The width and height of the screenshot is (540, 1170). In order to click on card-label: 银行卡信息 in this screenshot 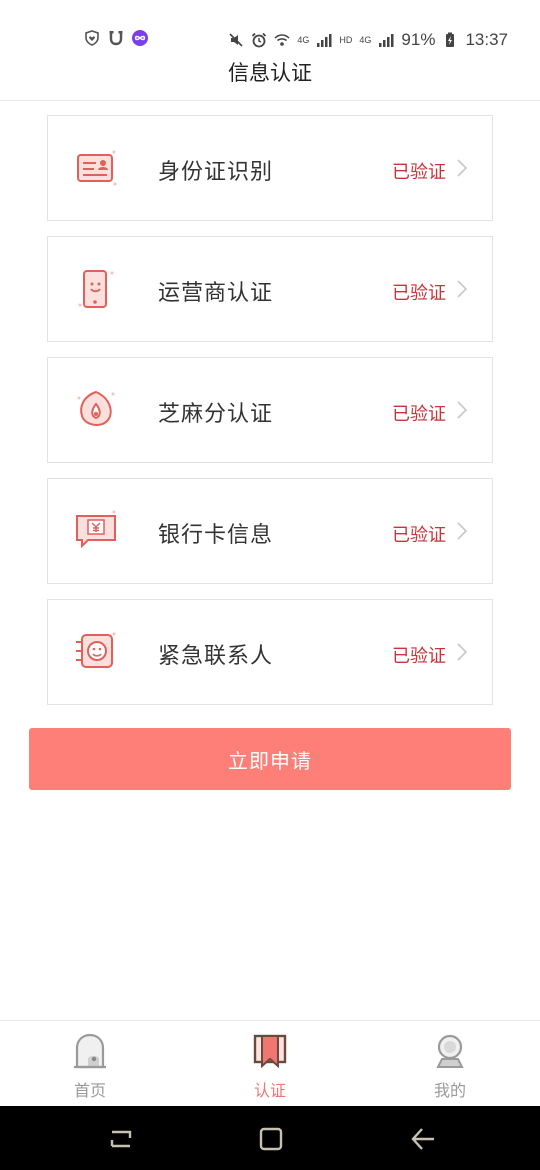, I will do `click(216, 535)`.